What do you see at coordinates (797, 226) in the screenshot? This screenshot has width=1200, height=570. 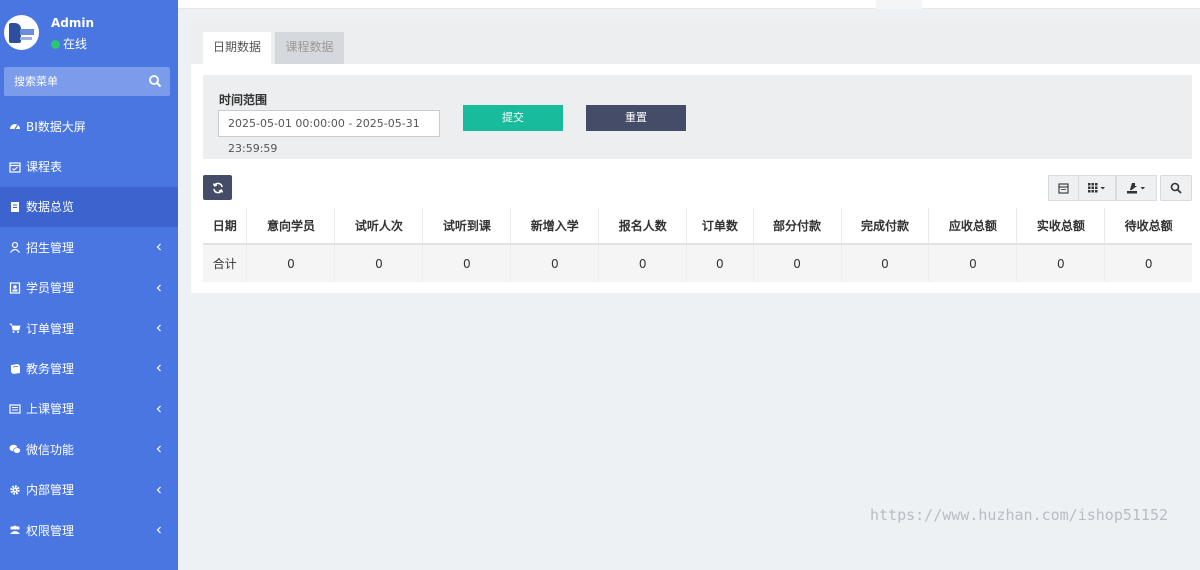 I see `column-header: 部分付款` at bounding box center [797, 226].